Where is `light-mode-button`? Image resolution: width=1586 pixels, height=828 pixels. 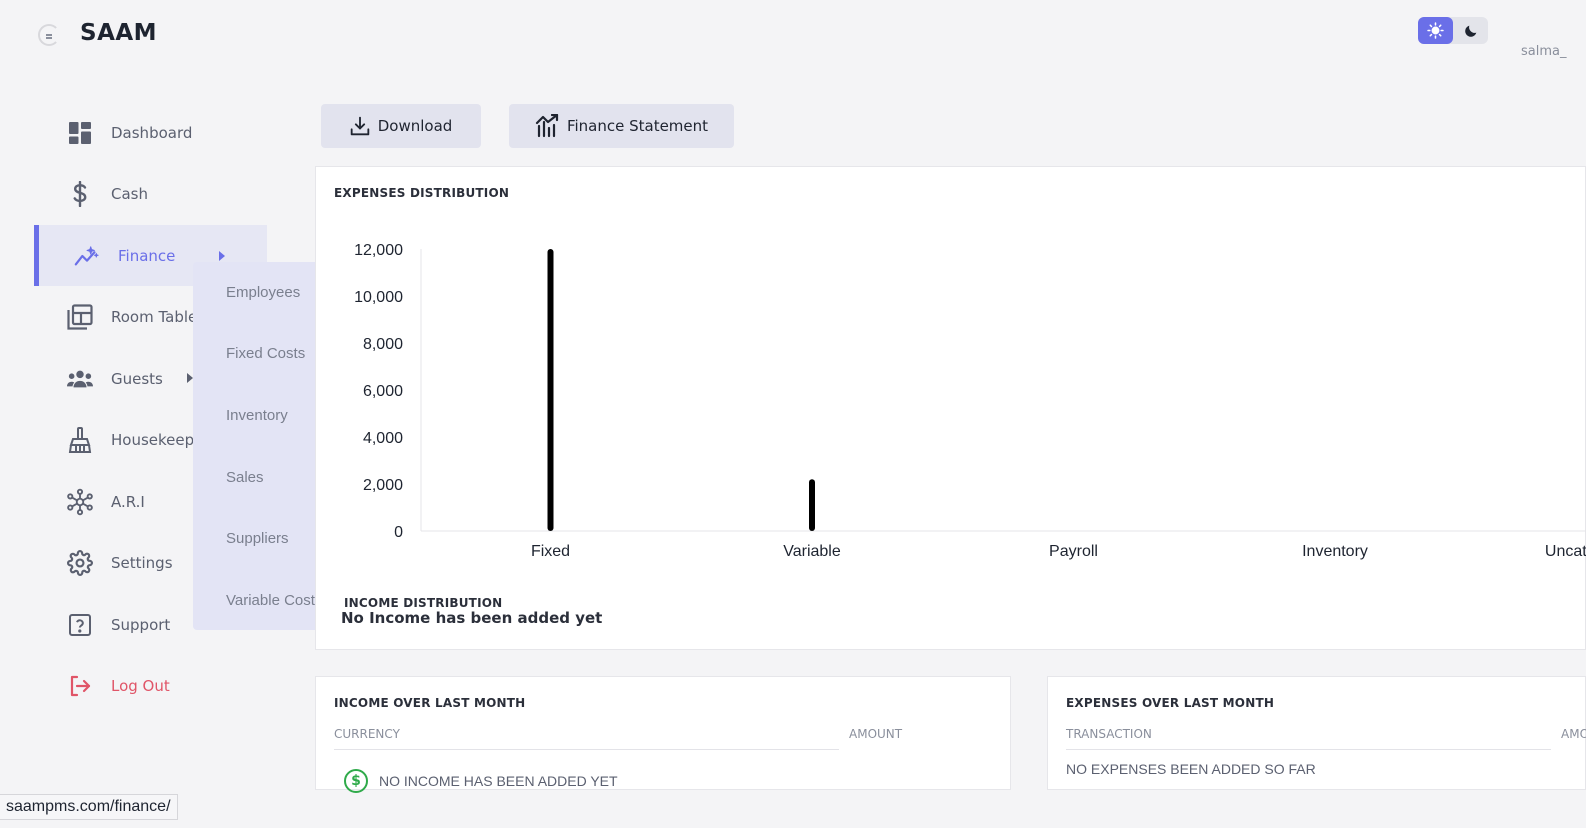
light-mode-button is located at coordinates (1435, 30).